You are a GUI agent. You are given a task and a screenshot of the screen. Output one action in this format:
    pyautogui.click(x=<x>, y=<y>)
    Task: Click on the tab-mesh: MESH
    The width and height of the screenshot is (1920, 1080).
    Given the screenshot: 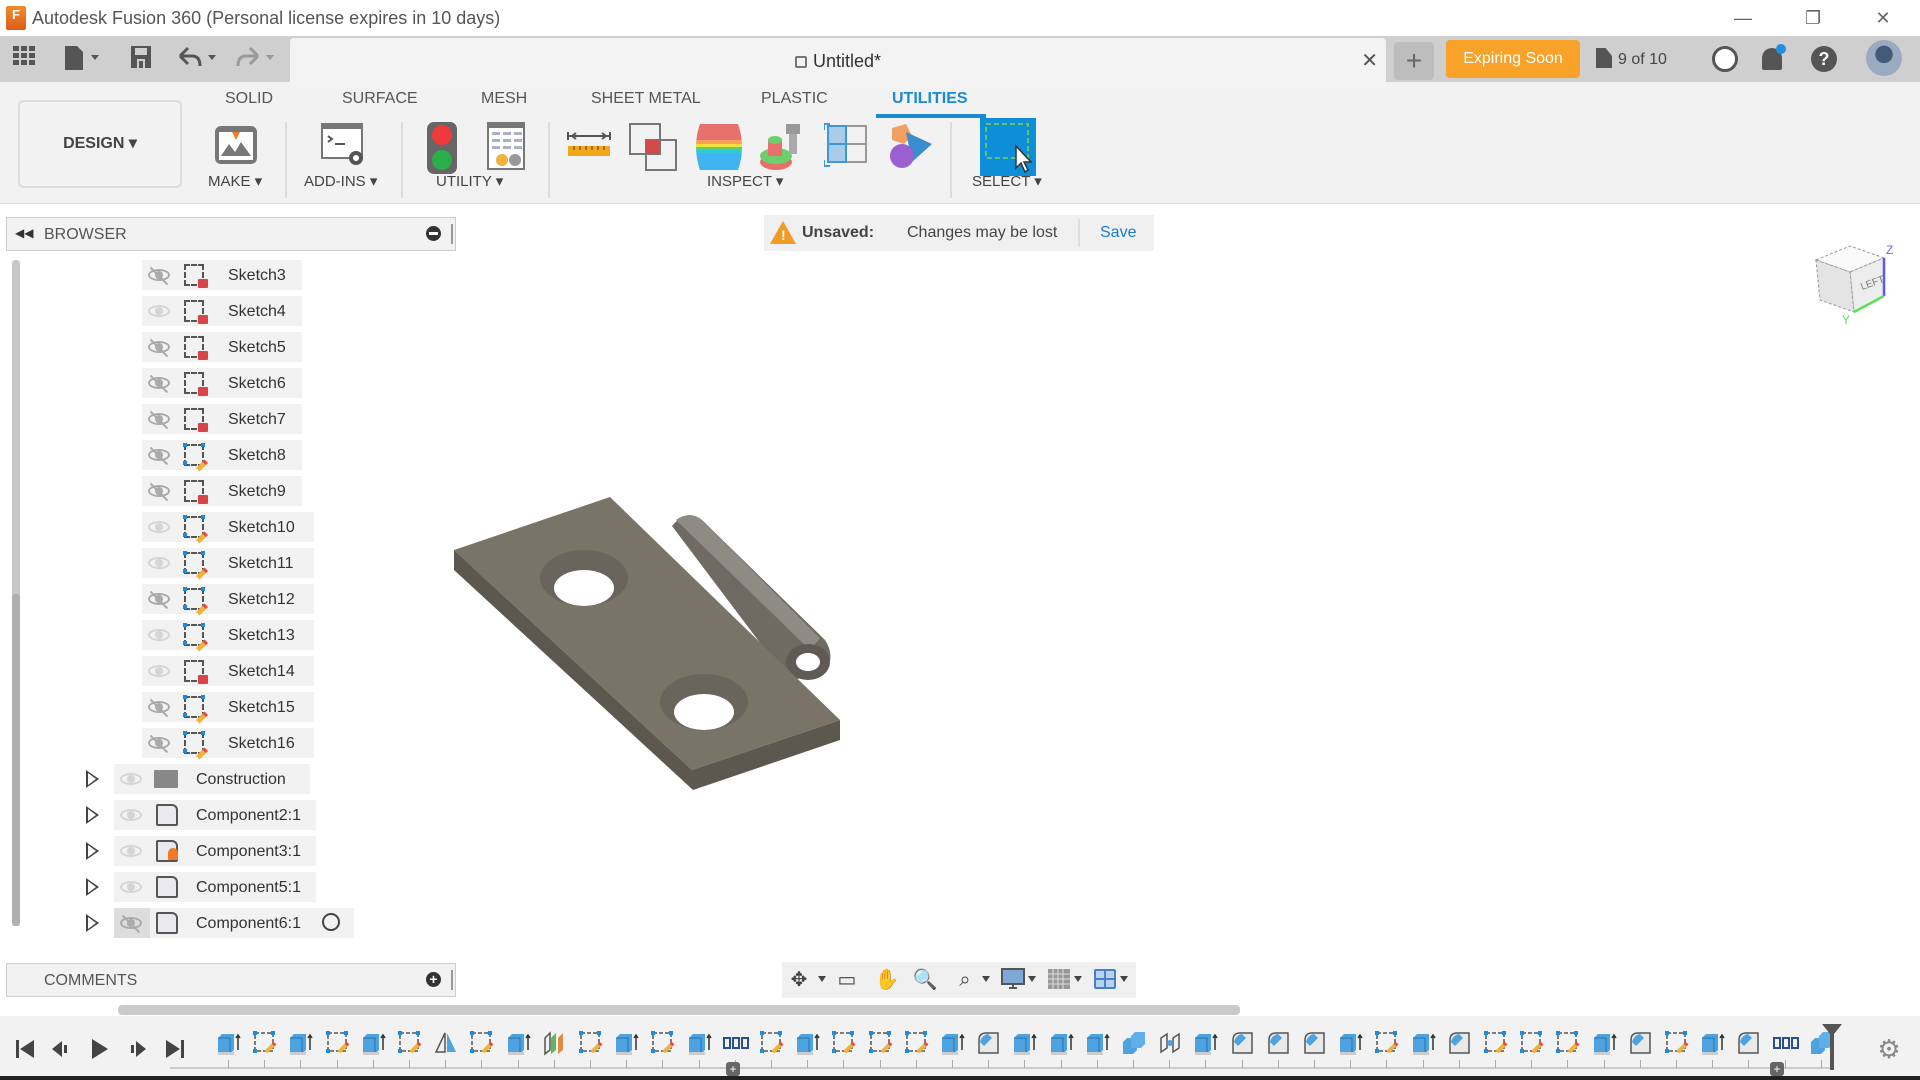 What is the action you would take?
    pyautogui.click(x=504, y=99)
    